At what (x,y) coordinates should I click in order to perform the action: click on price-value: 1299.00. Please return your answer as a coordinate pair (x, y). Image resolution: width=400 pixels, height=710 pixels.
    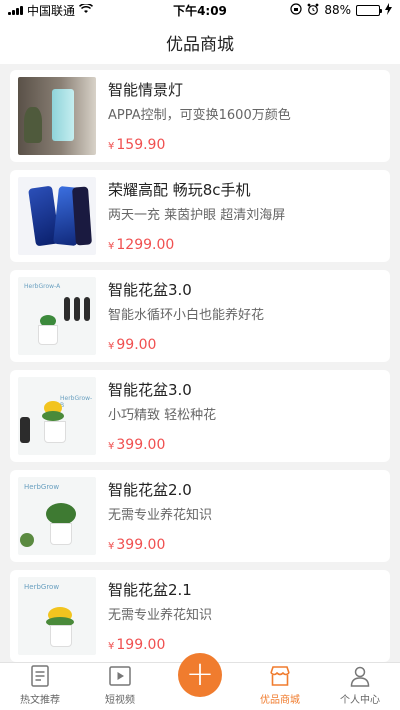
    Looking at the image, I should click on (145, 245).